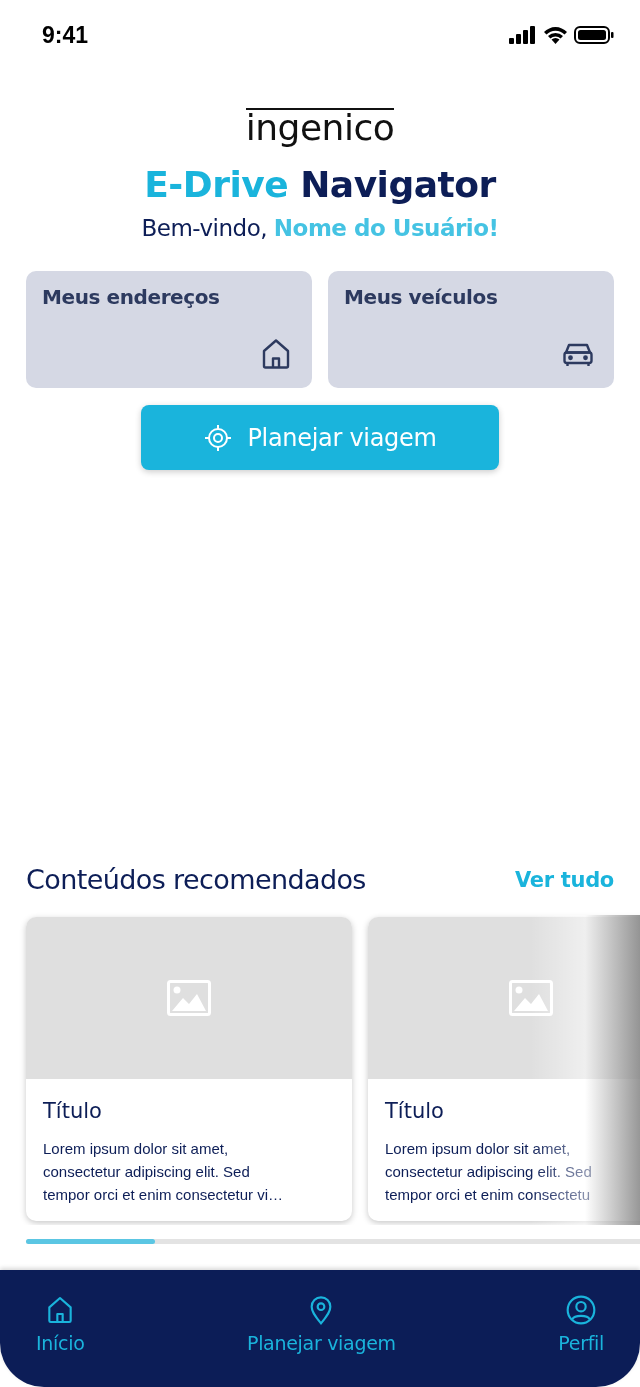  I want to click on section-heading: Conteúdos recomendados, so click(196, 879).